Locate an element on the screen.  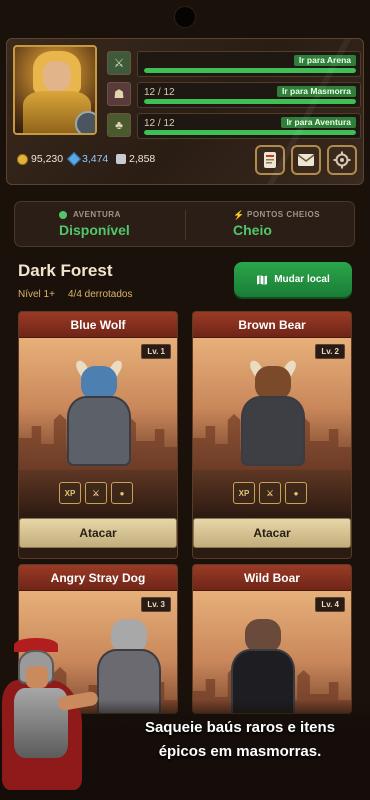
go-arena-button: Ir para Arena is located at coordinates (324, 60).